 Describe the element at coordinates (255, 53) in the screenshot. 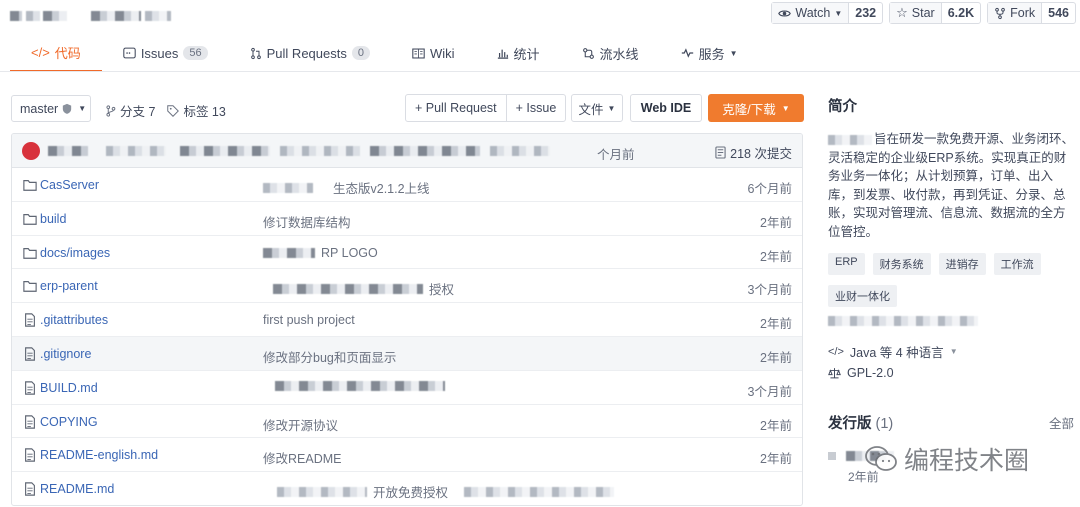

I see `pull-request-icon` at that location.